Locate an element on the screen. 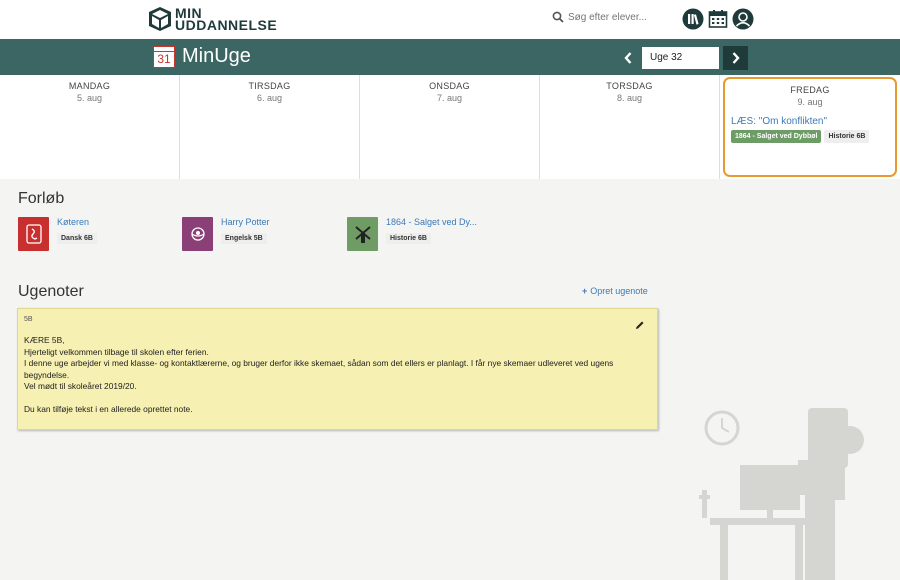 This screenshot has width=900, height=580. next-week-button is located at coordinates (735, 58).